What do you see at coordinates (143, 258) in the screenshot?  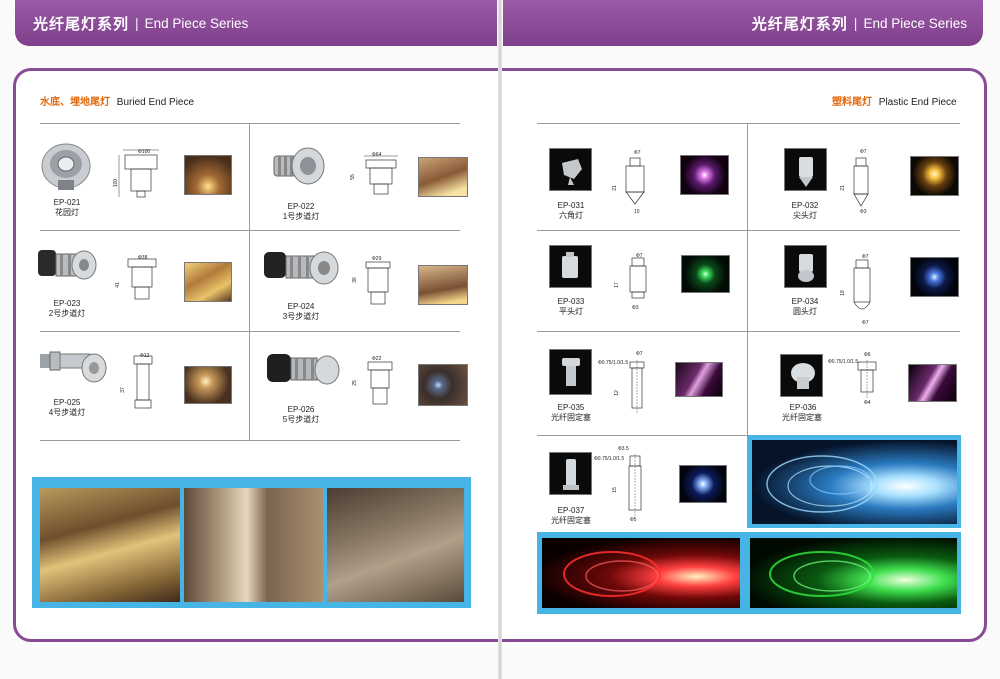 I see `dimension-label: Ф38` at bounding box center [143, 258].